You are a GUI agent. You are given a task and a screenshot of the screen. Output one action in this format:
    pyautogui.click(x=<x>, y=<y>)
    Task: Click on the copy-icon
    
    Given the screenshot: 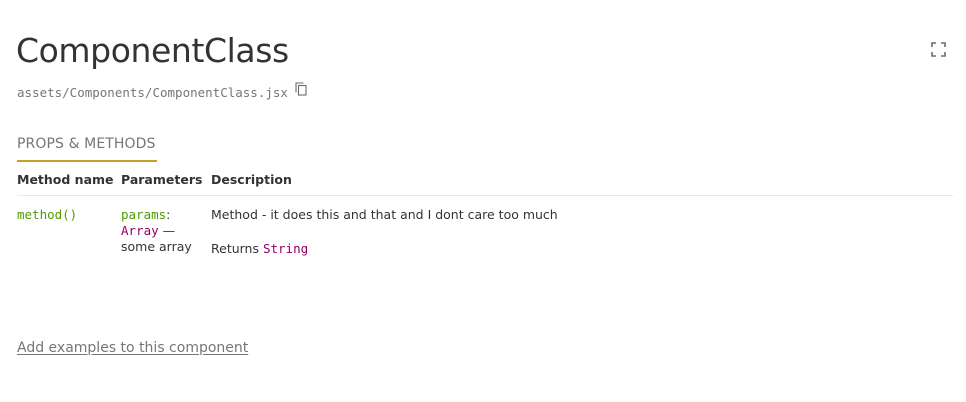 What is the action you would take?
    pyautogui.click(x=301, y=89)
    